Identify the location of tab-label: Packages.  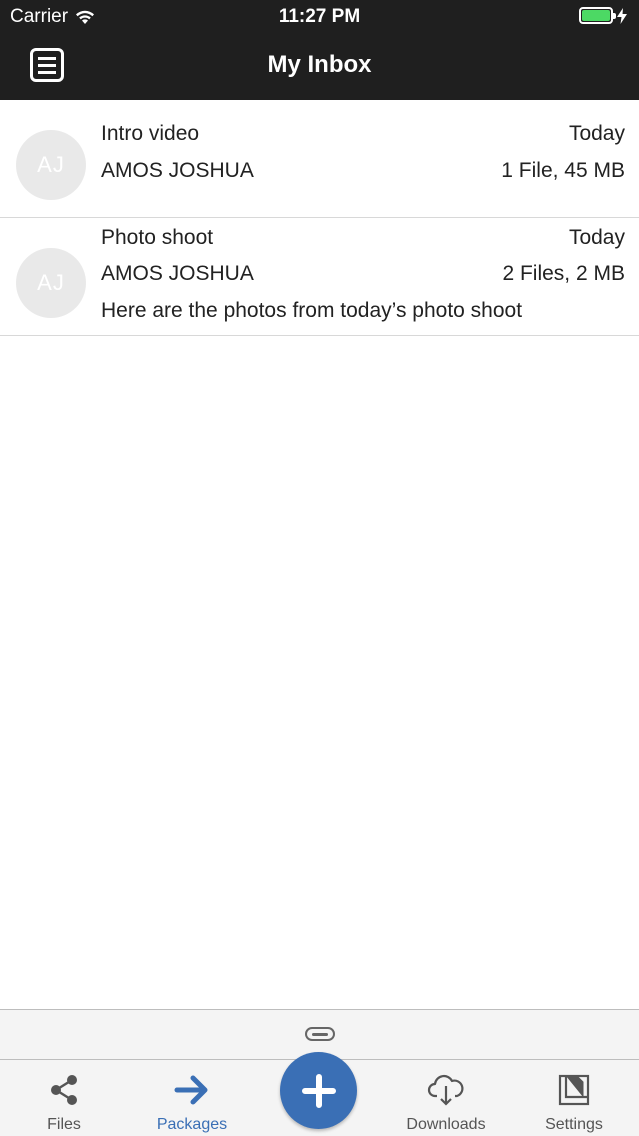
(192, 1124).